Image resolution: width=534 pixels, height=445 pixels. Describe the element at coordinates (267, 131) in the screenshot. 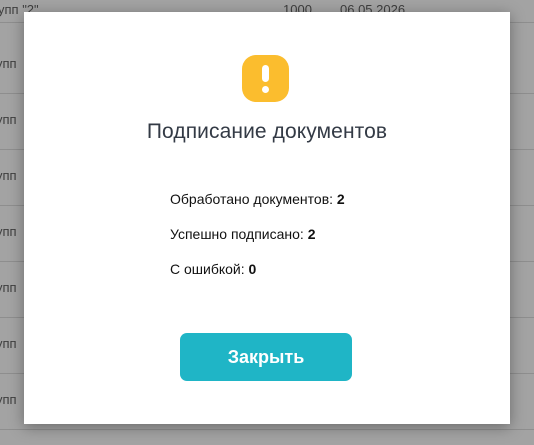

I see `dialog-title: Подписание документов` at that location.